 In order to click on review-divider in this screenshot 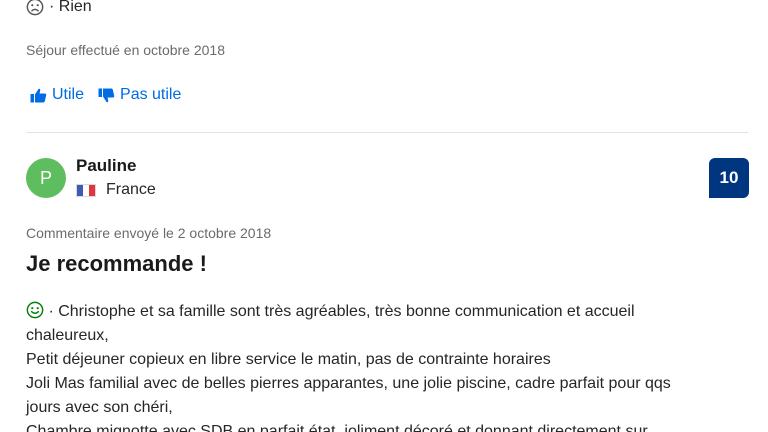, I will do `click(387, 132)`.